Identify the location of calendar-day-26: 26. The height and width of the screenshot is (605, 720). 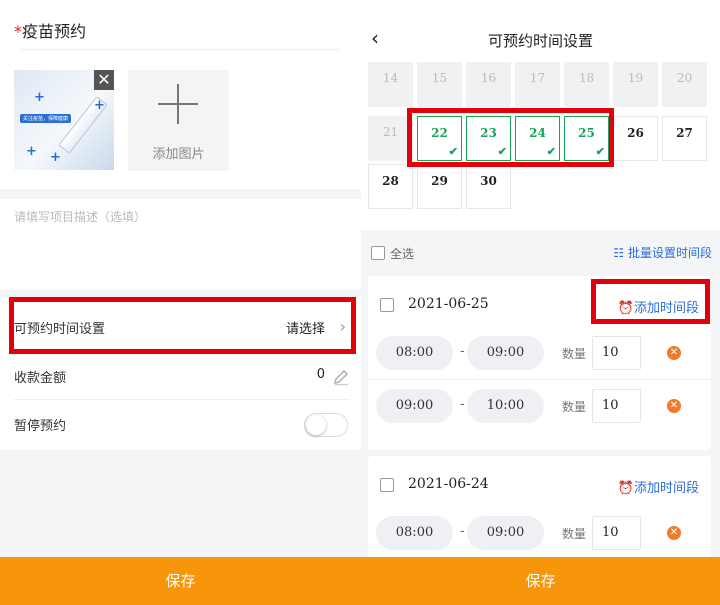
(635, 138).